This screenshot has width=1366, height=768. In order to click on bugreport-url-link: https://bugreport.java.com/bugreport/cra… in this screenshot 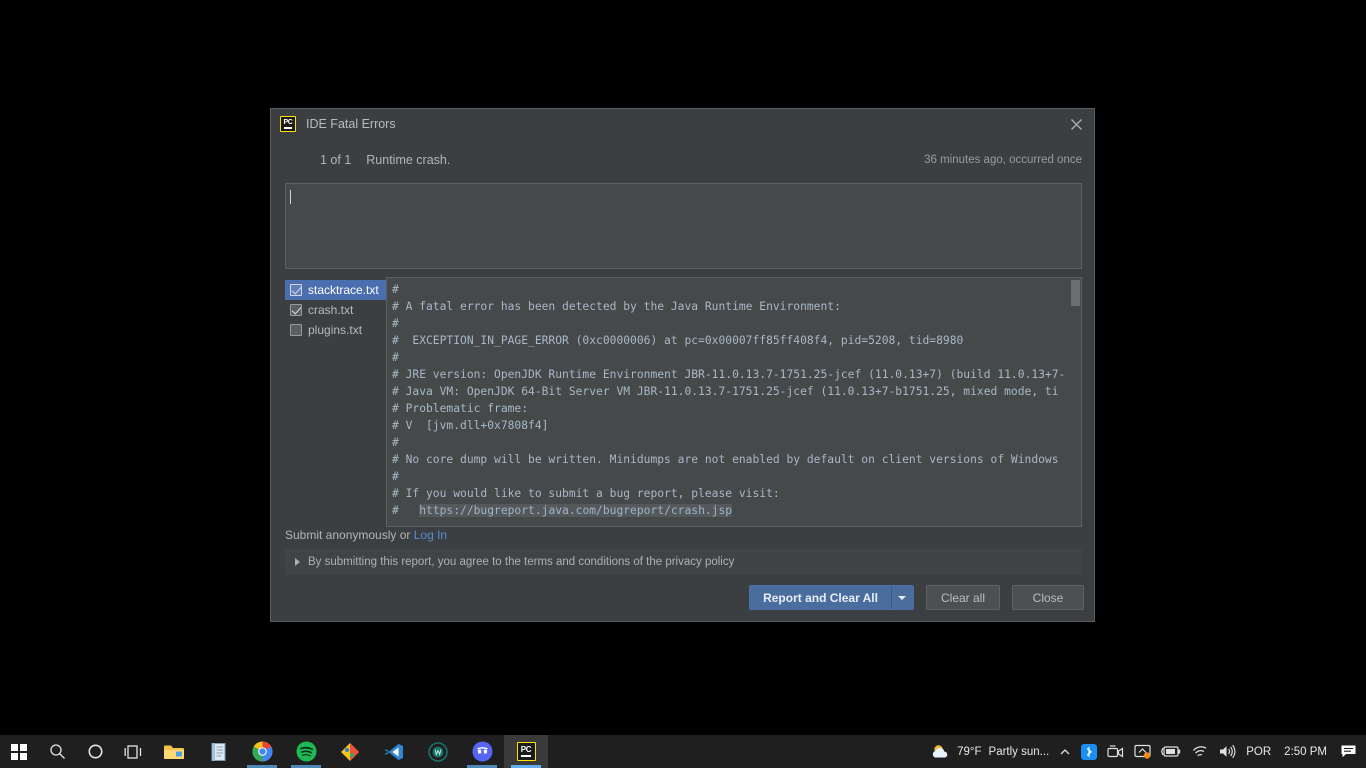, I will do `click(576, 510)`.